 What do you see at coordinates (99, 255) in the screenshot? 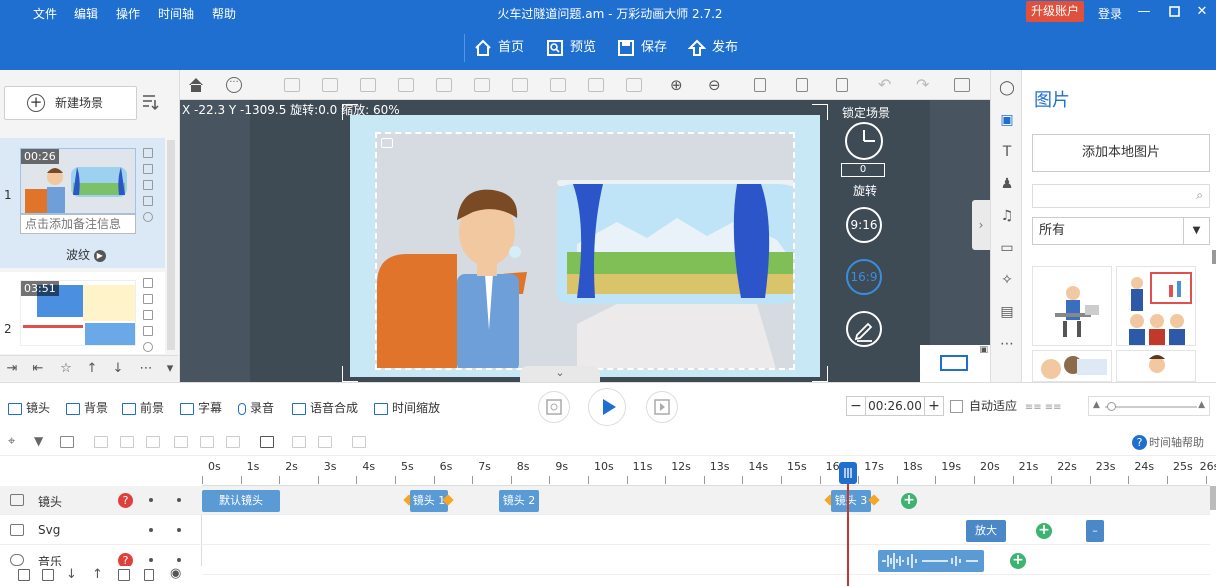
I see `play-transition-icon: ▶` at bounding box center [99, 255].